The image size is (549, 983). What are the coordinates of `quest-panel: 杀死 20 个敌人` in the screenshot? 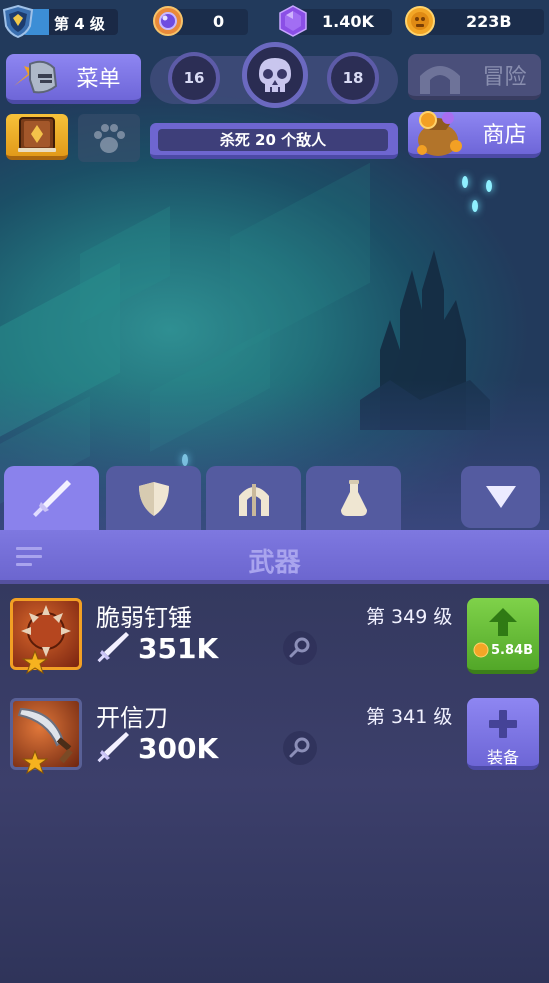 It's located at (274, 141).